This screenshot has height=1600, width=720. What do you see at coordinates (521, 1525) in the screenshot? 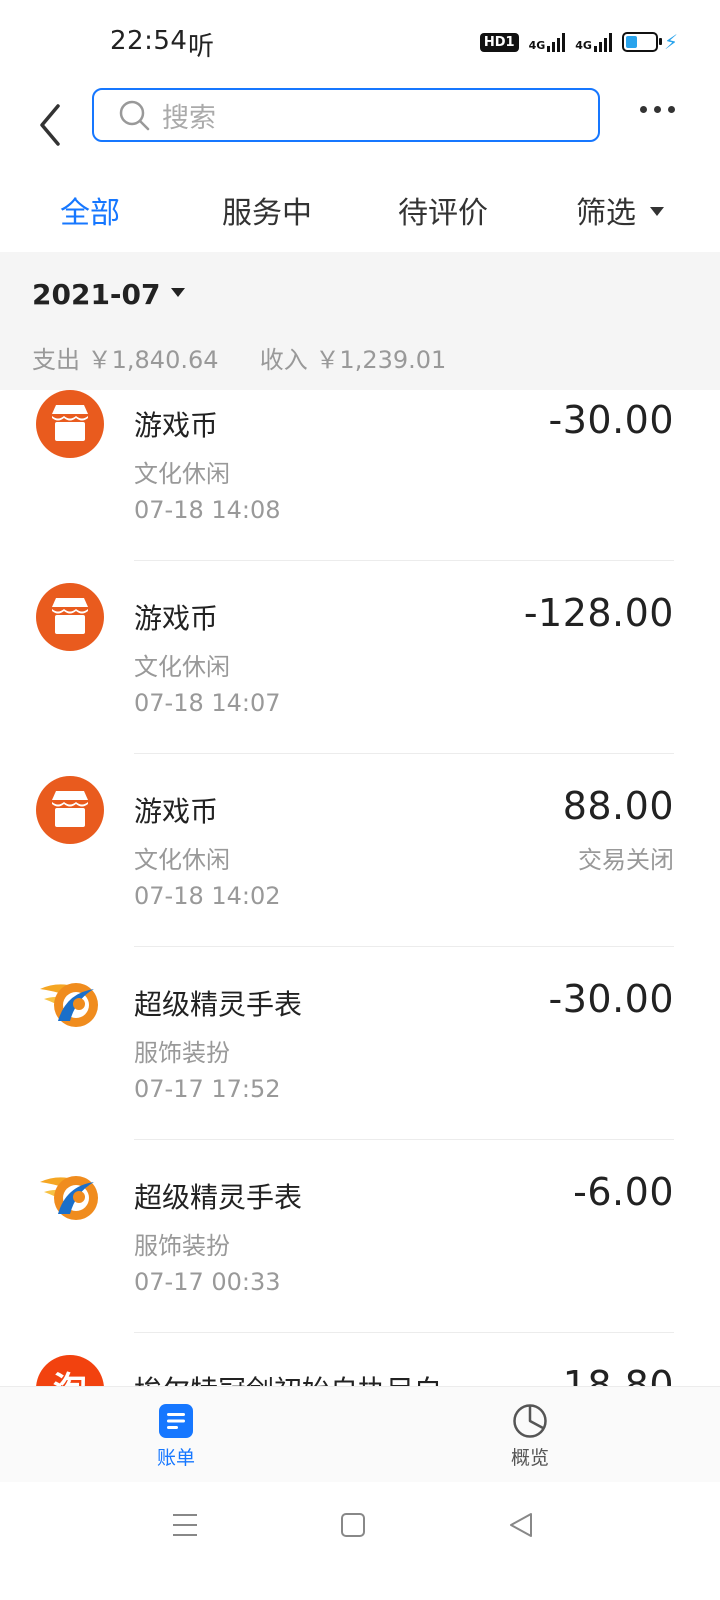
I see `back-icon` at bounding box center [521, 1525].